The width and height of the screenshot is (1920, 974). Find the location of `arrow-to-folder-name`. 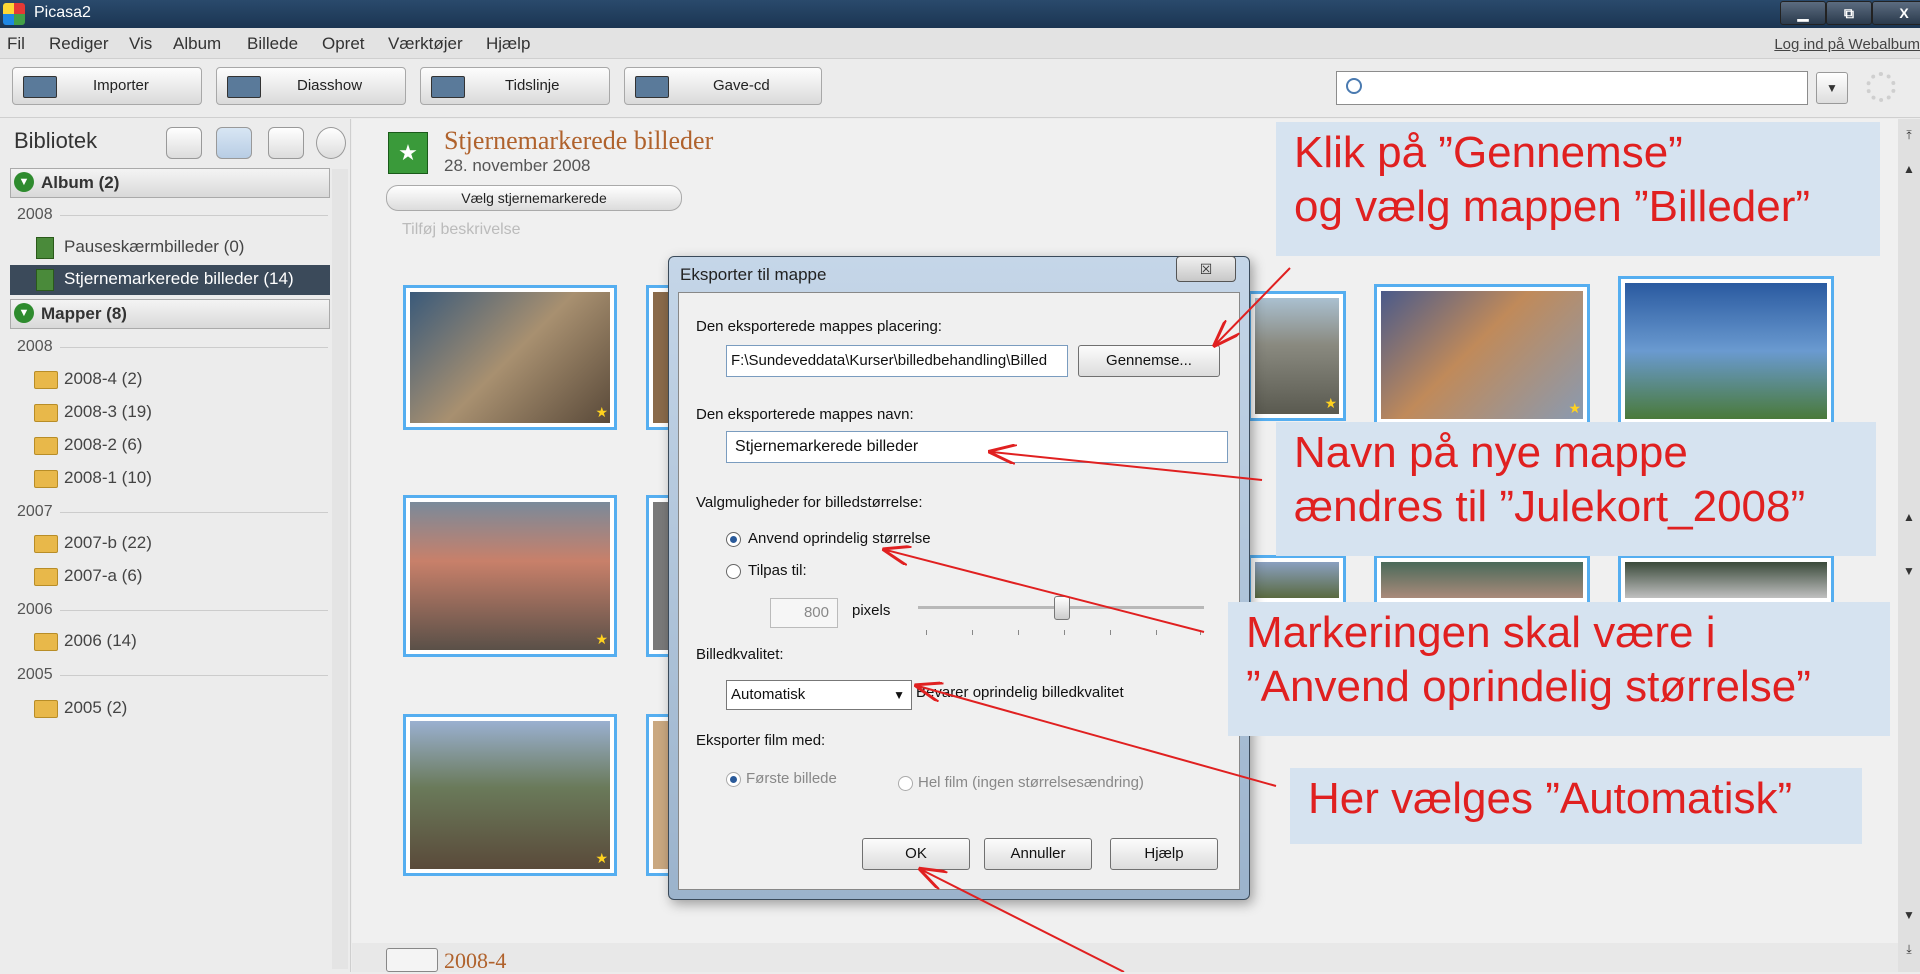

arrow-to-folder-name is located at coordinates (1127, 466).